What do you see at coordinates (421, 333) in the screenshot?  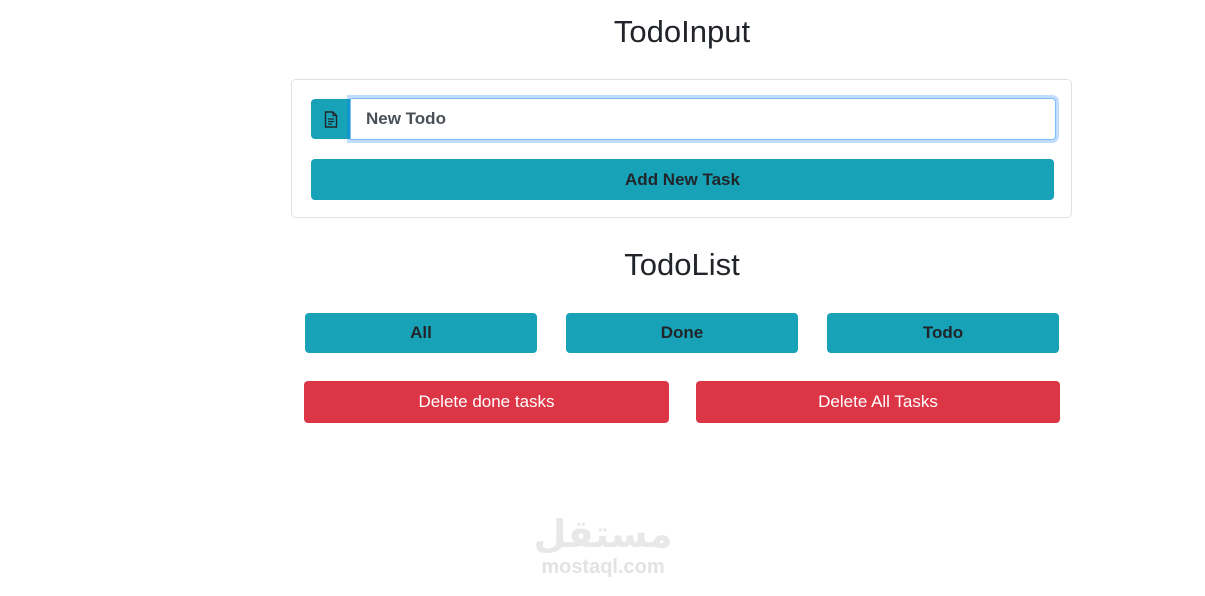 I see `filter-all-button: All` at bounding box center [421, 333].